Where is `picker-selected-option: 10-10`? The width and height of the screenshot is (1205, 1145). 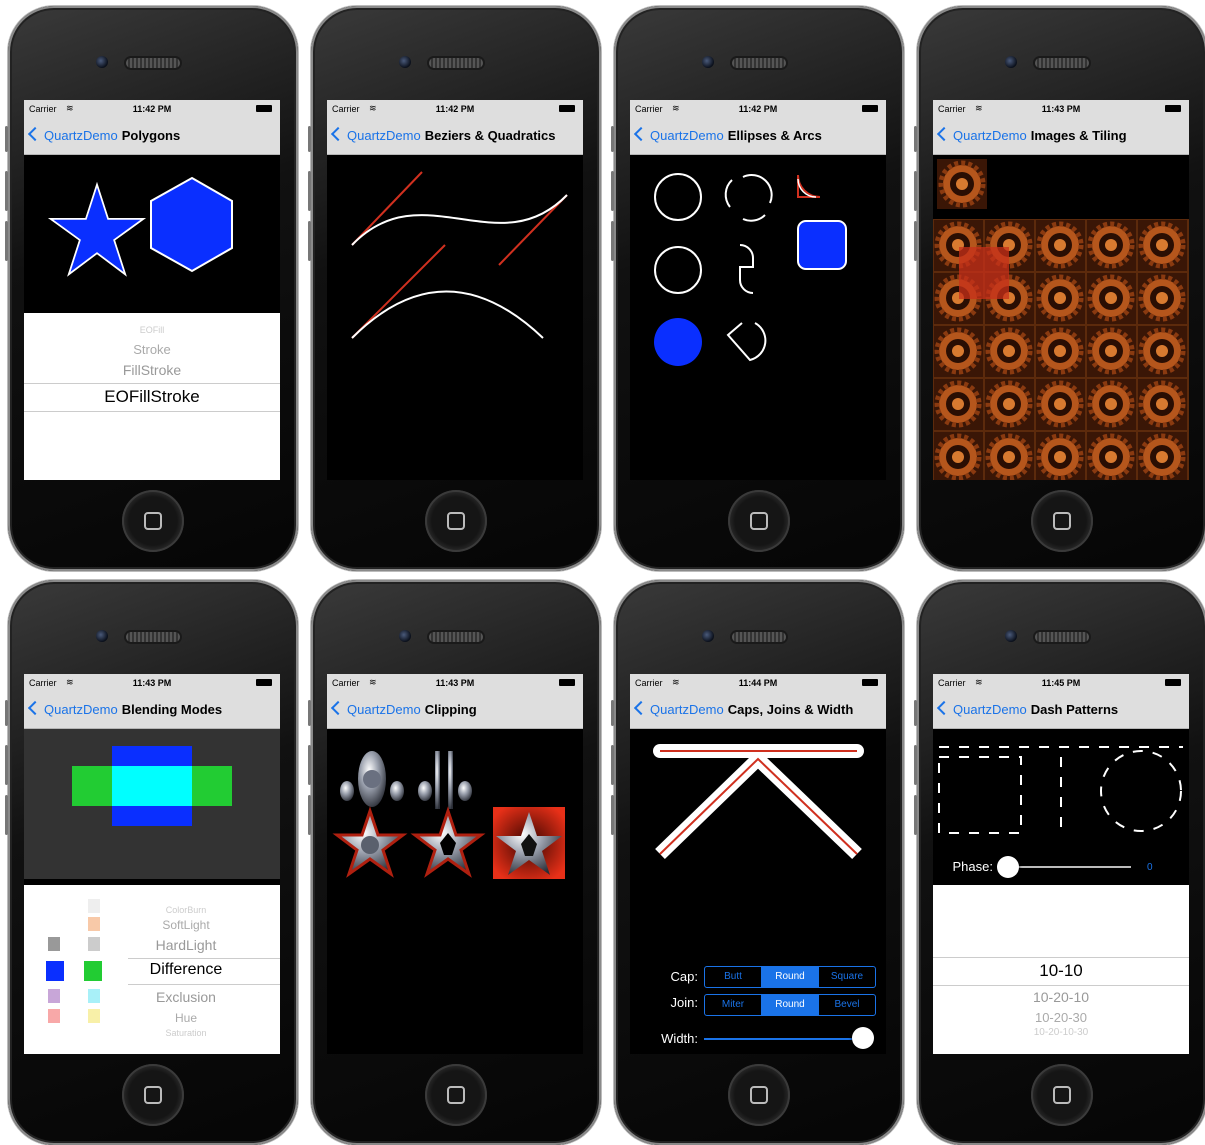 picker-selected-option: 10-10 is located at coordinates (1061, 971).